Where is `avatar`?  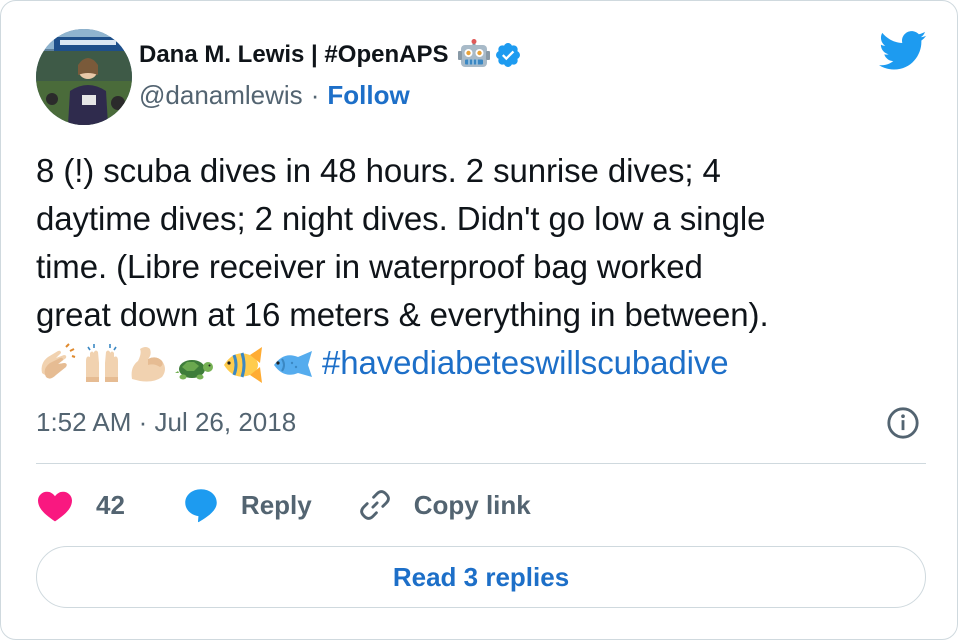 avatar is located at coordinates (84, 77).